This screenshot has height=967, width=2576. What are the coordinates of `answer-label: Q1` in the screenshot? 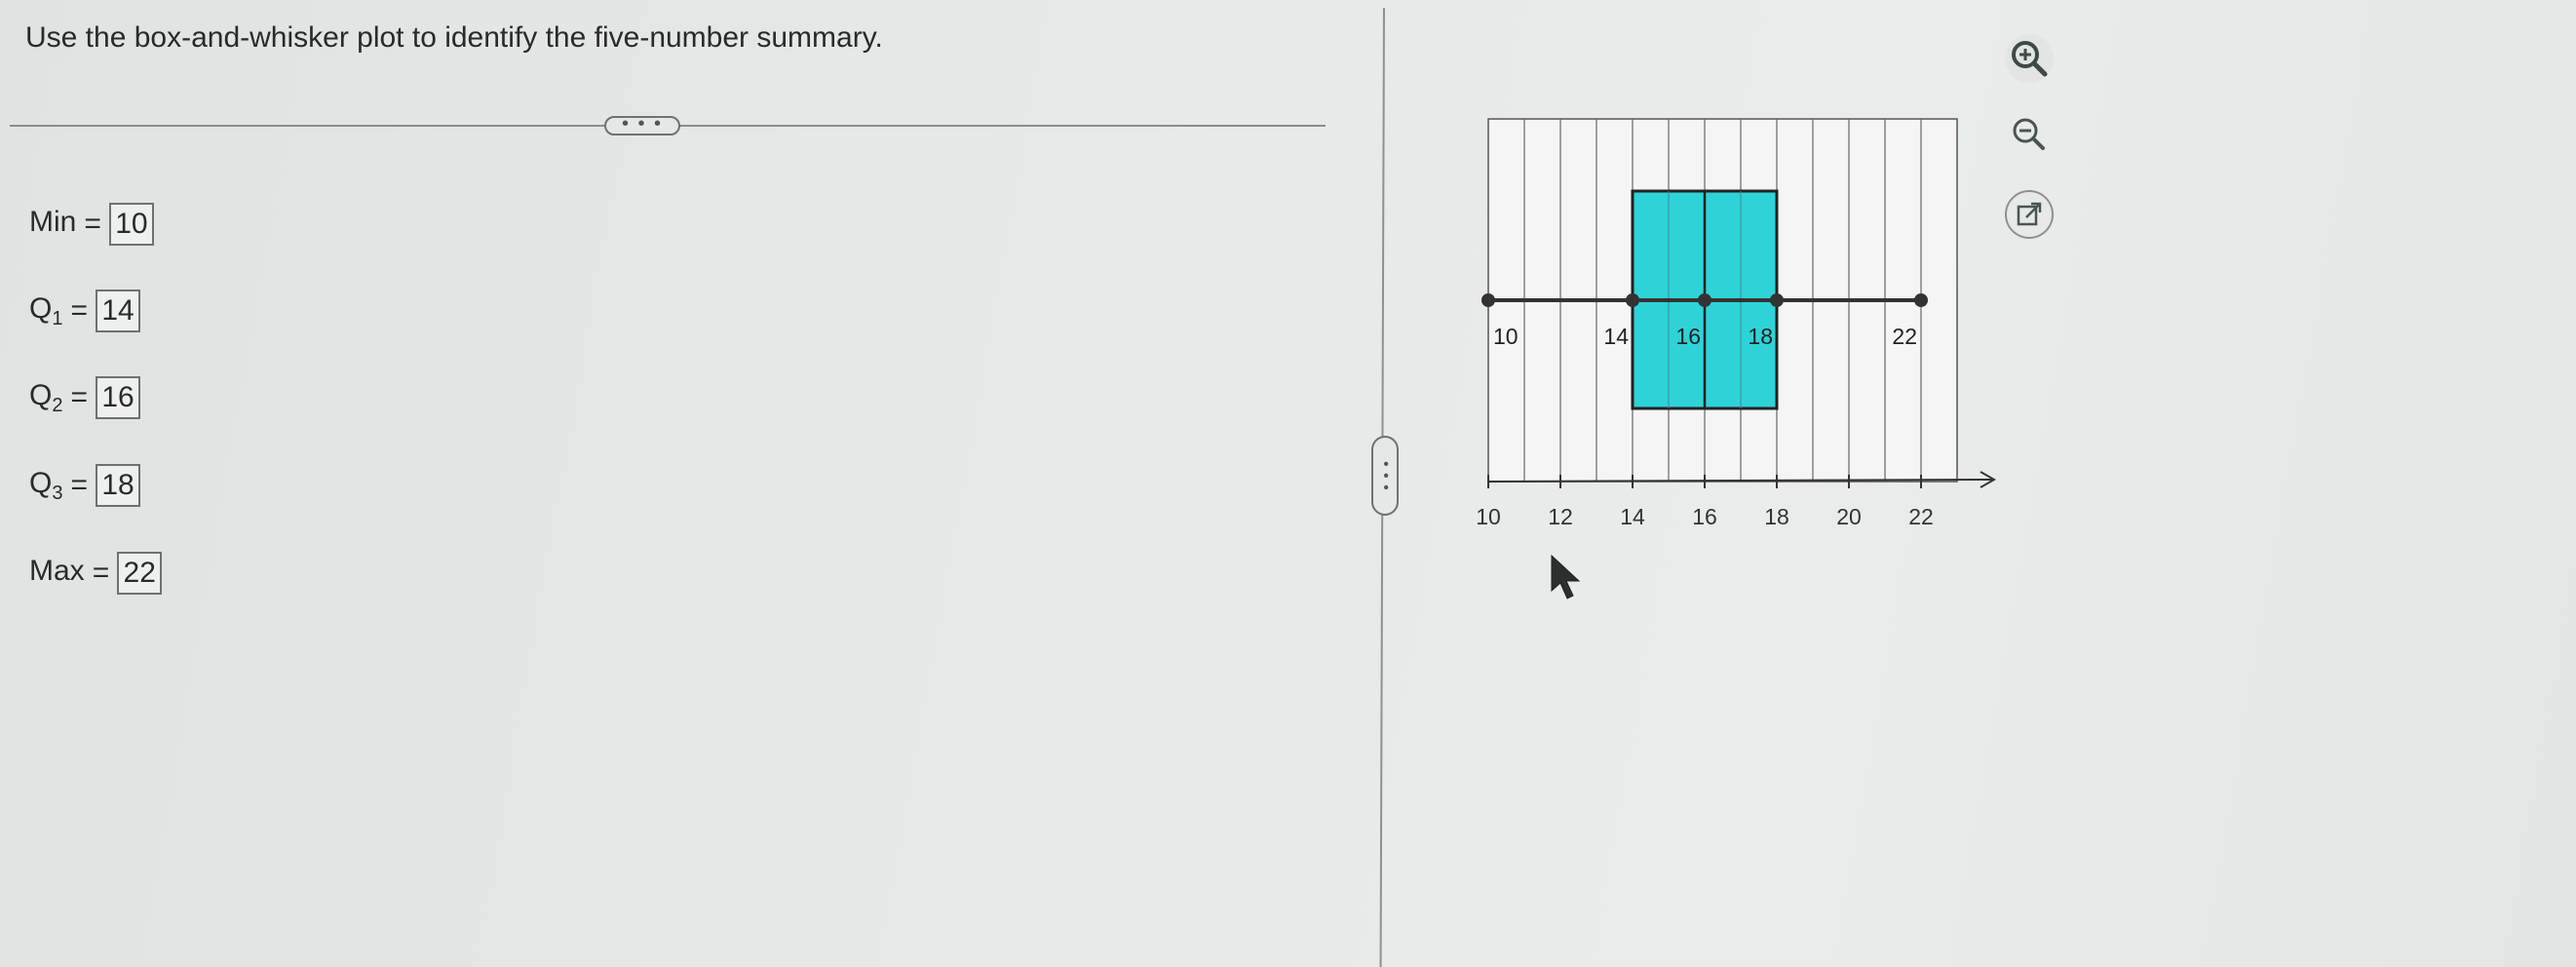 It's located at (46, 310).